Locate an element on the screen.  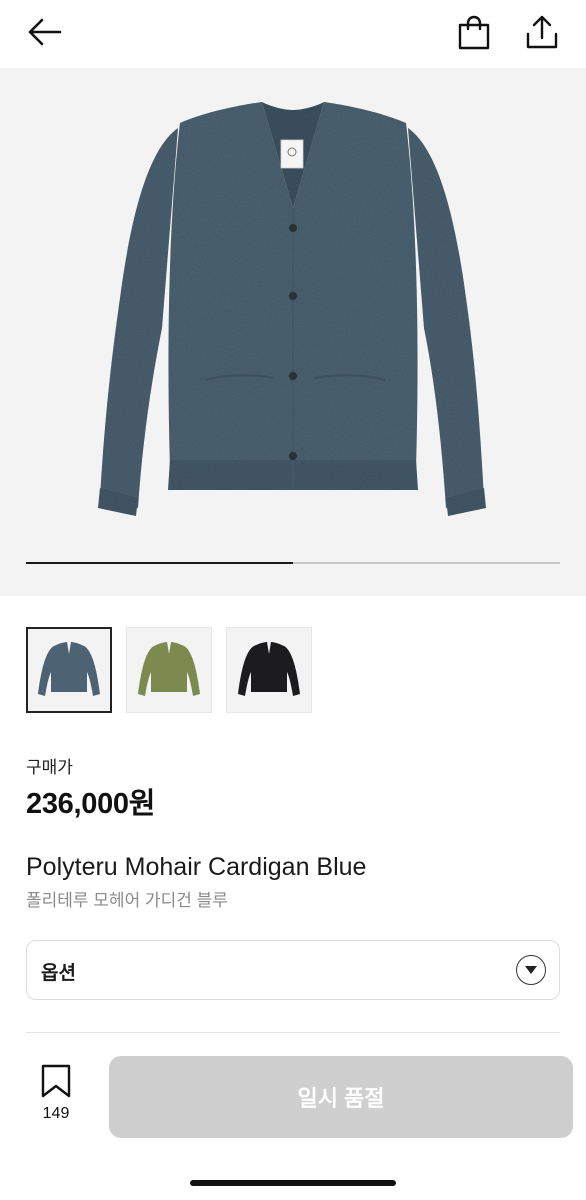
thumbnail-blue is located at coordinates (69, 670).